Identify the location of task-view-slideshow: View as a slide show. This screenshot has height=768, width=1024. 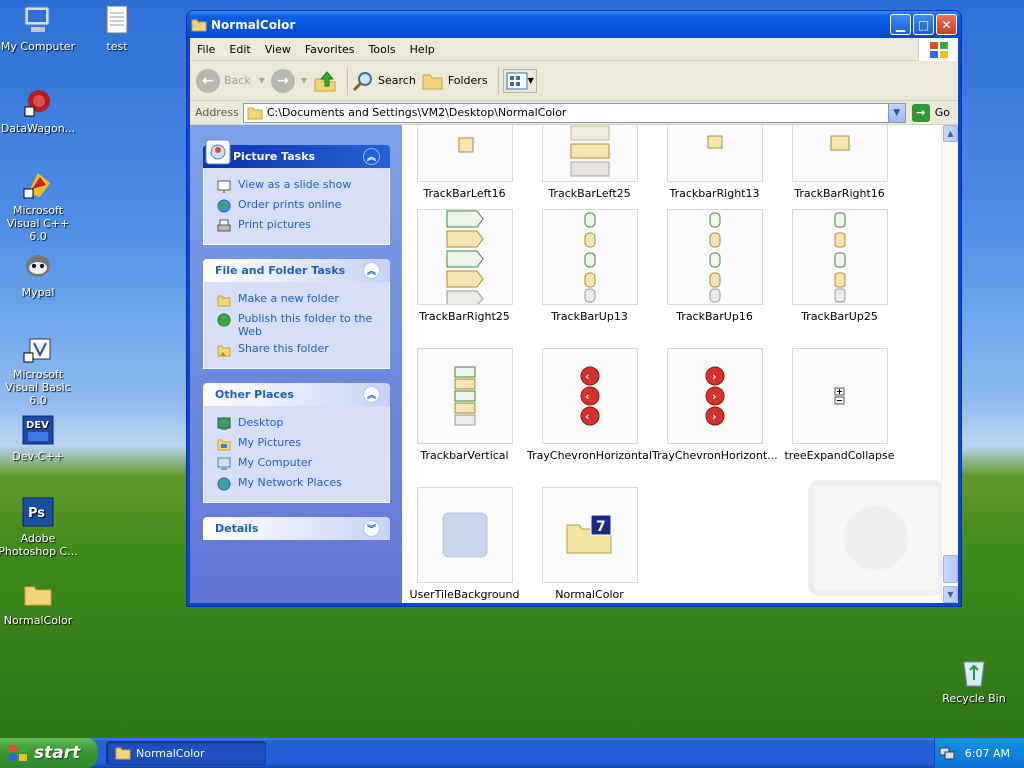
(298, 186).